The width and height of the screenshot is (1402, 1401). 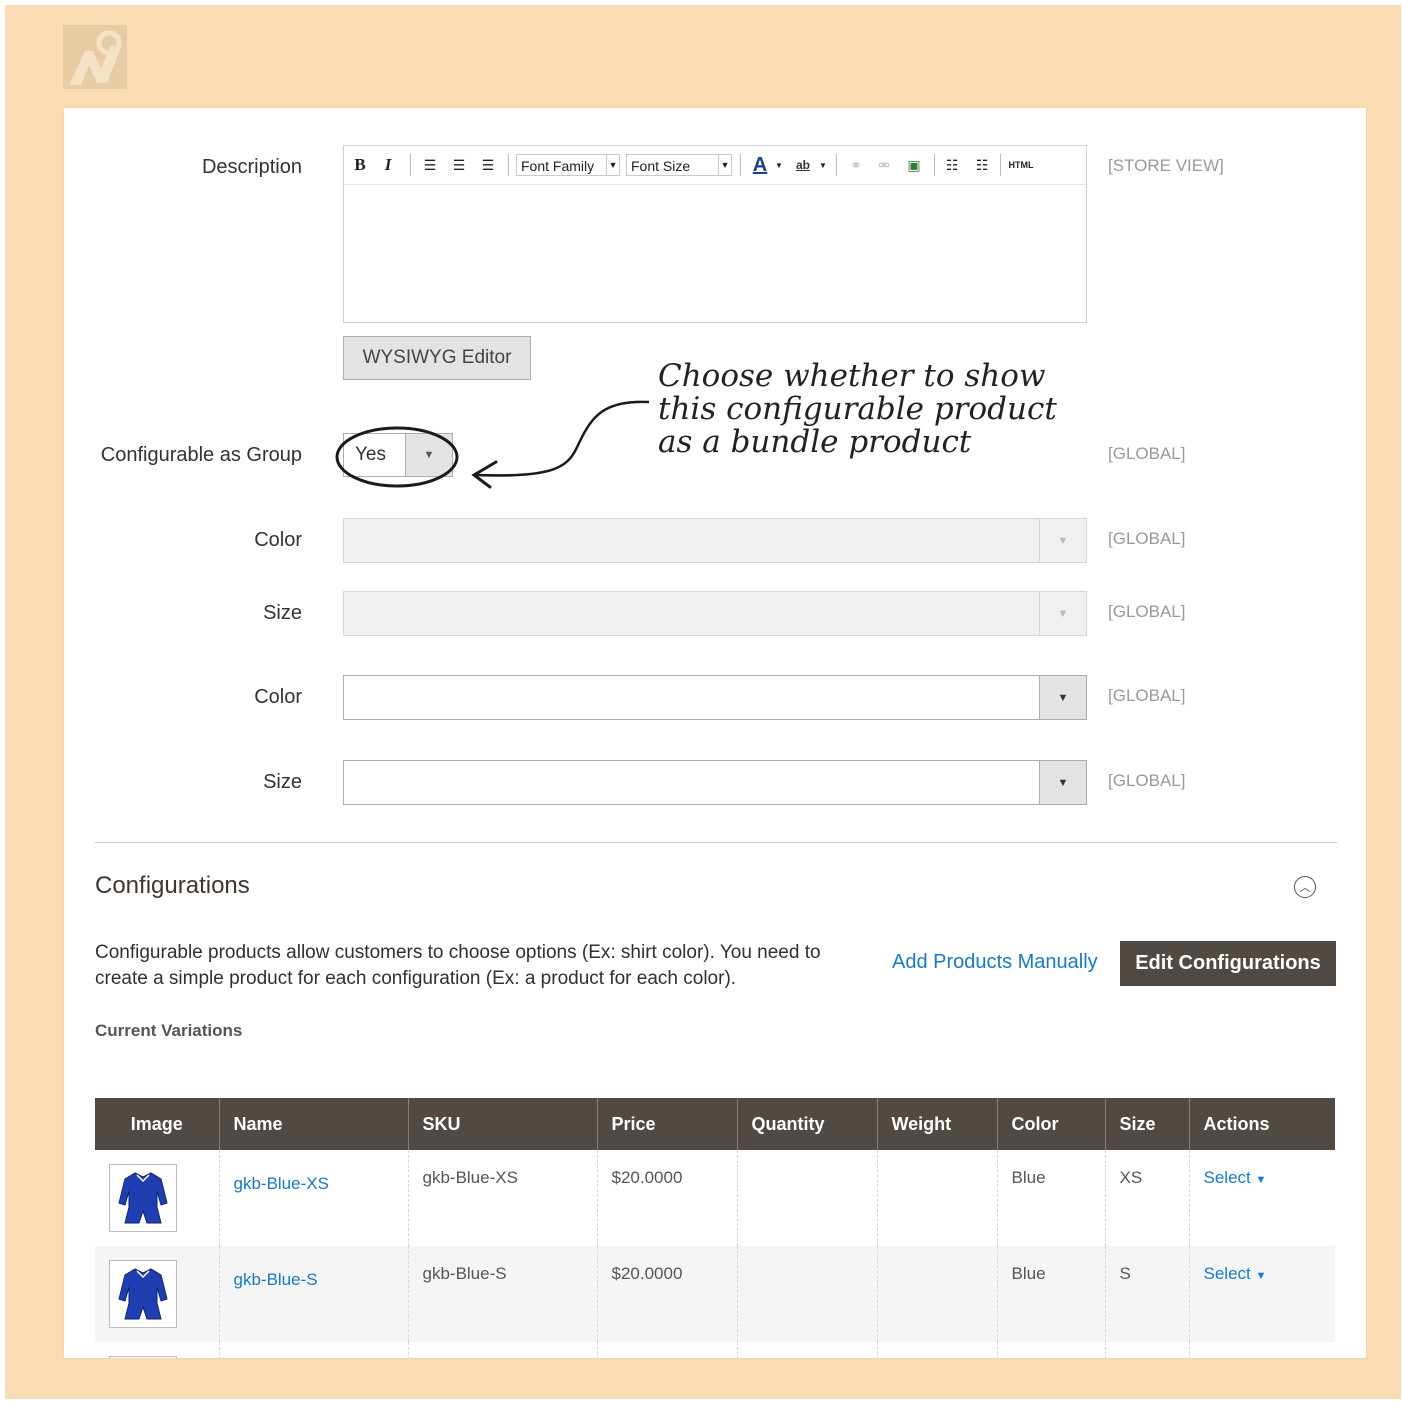 I want to click on image-icon: ▣, so click(x=914, y=165).